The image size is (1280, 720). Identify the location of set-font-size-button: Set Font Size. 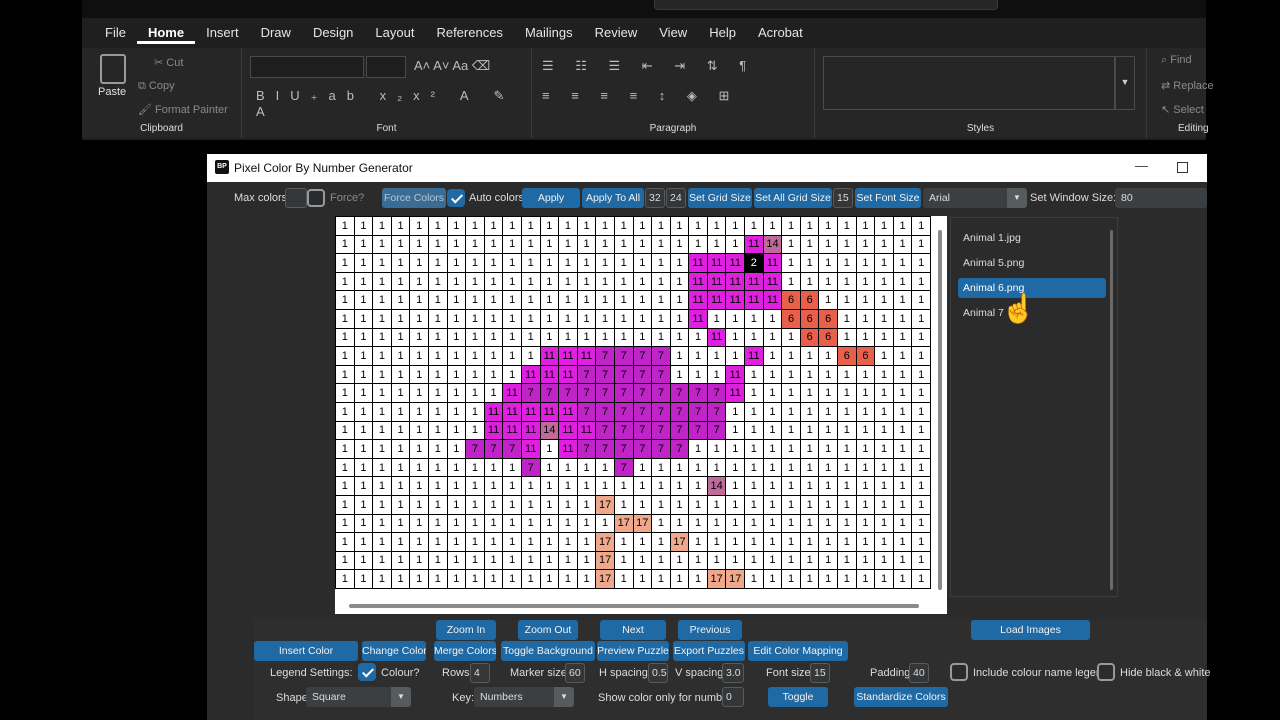
(888, 198).